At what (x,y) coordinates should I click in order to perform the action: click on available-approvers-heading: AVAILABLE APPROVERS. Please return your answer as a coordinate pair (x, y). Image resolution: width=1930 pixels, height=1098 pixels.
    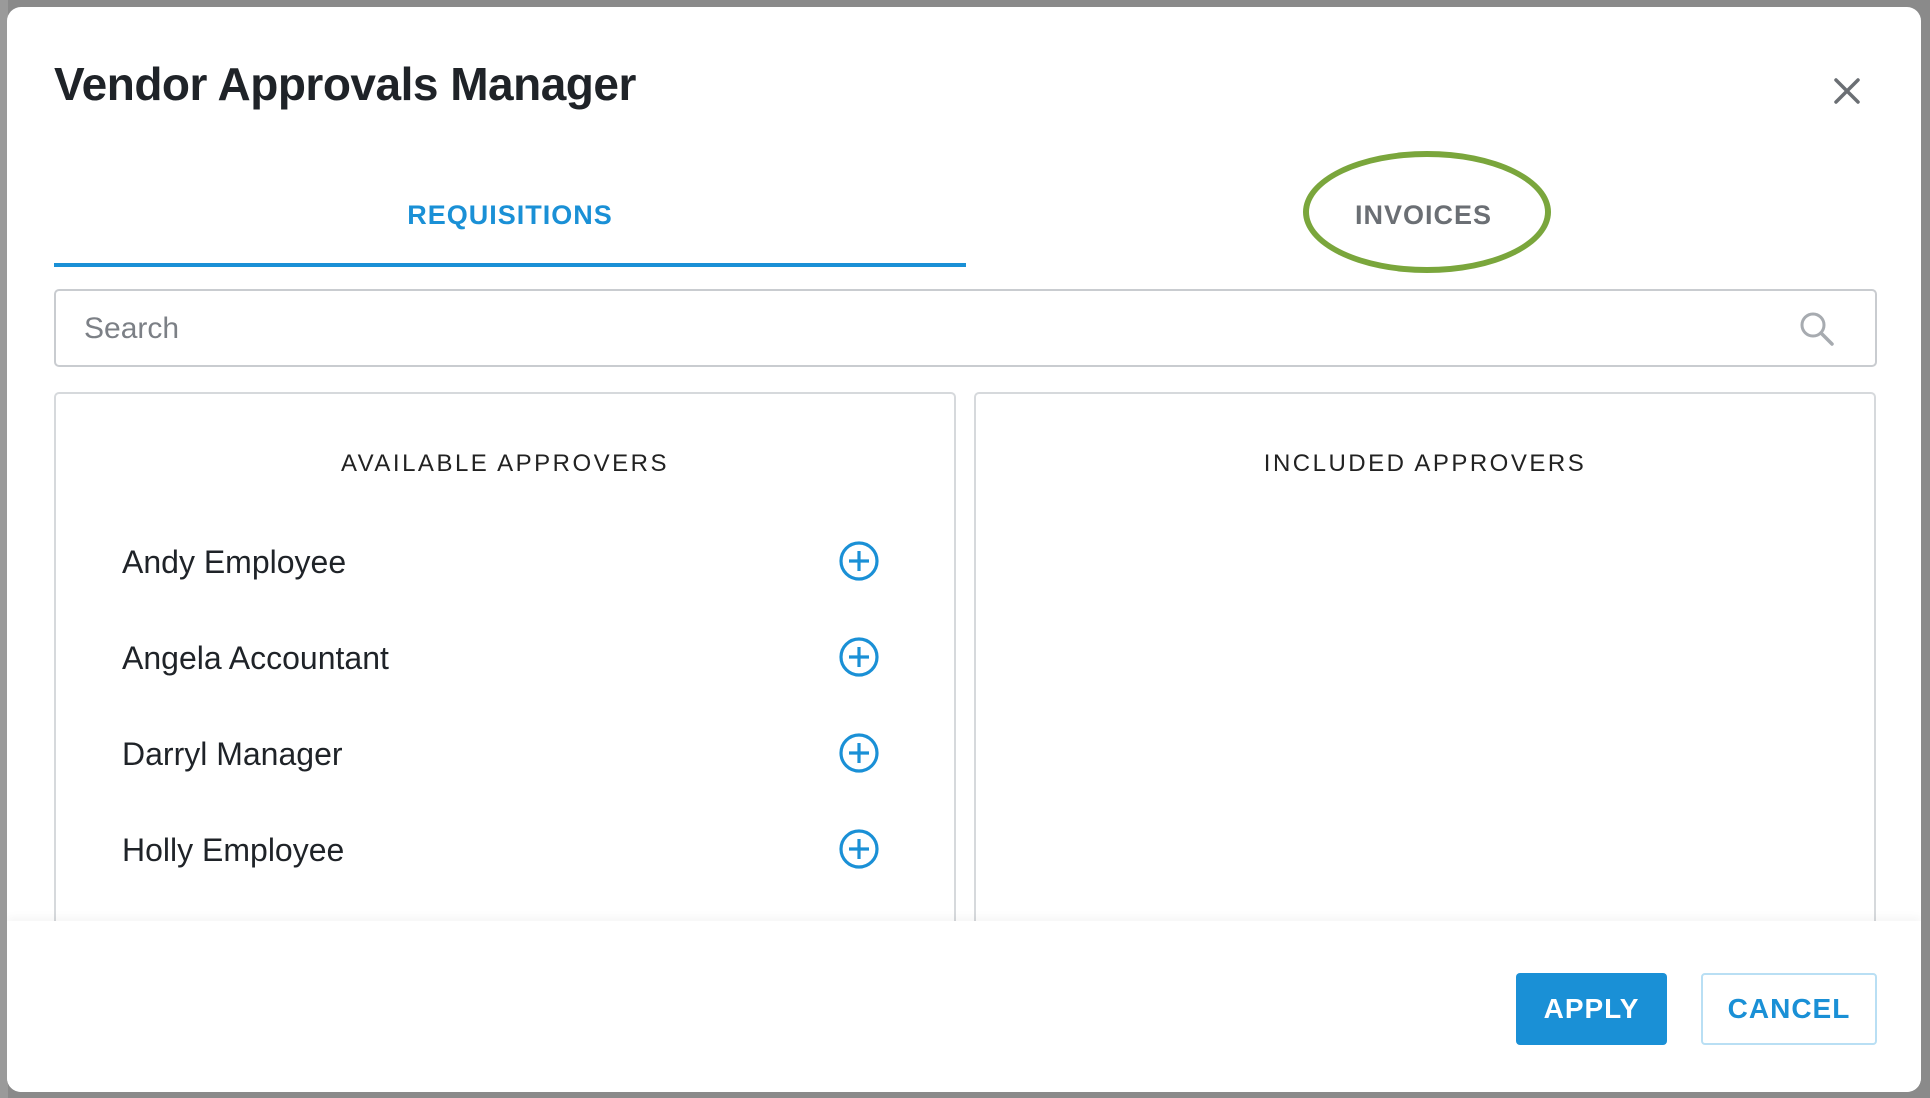
    Looking at the image, I should click on (505, 463).